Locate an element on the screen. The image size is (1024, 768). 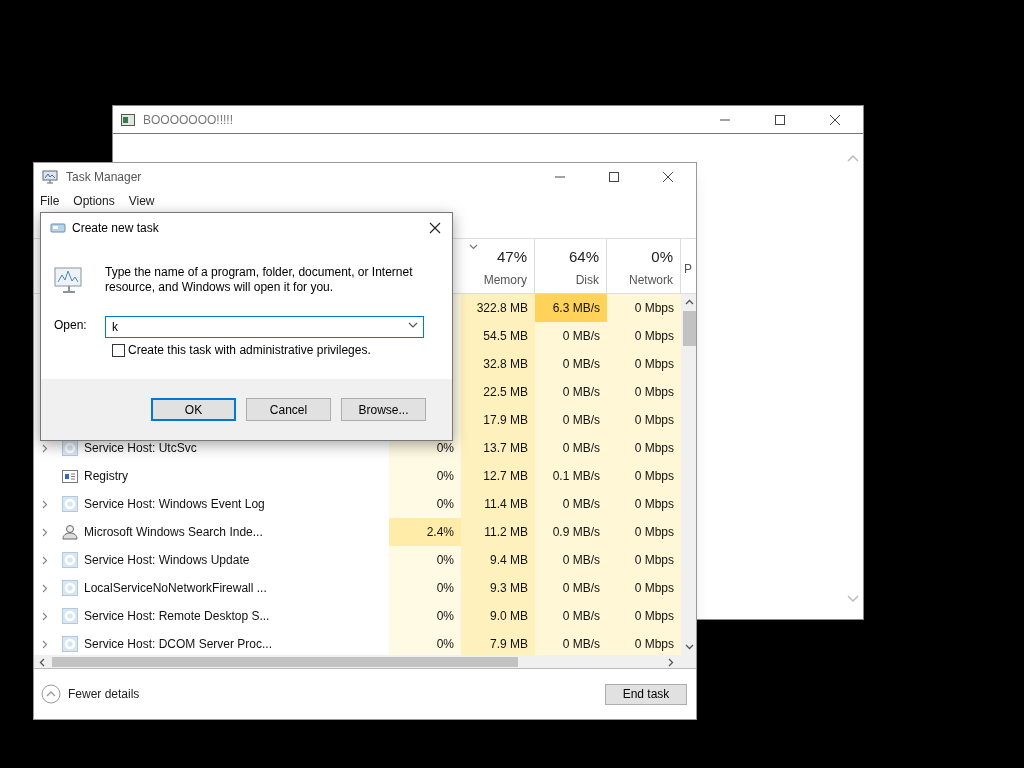
menu-item: Options is located at coordinates (94, 201).